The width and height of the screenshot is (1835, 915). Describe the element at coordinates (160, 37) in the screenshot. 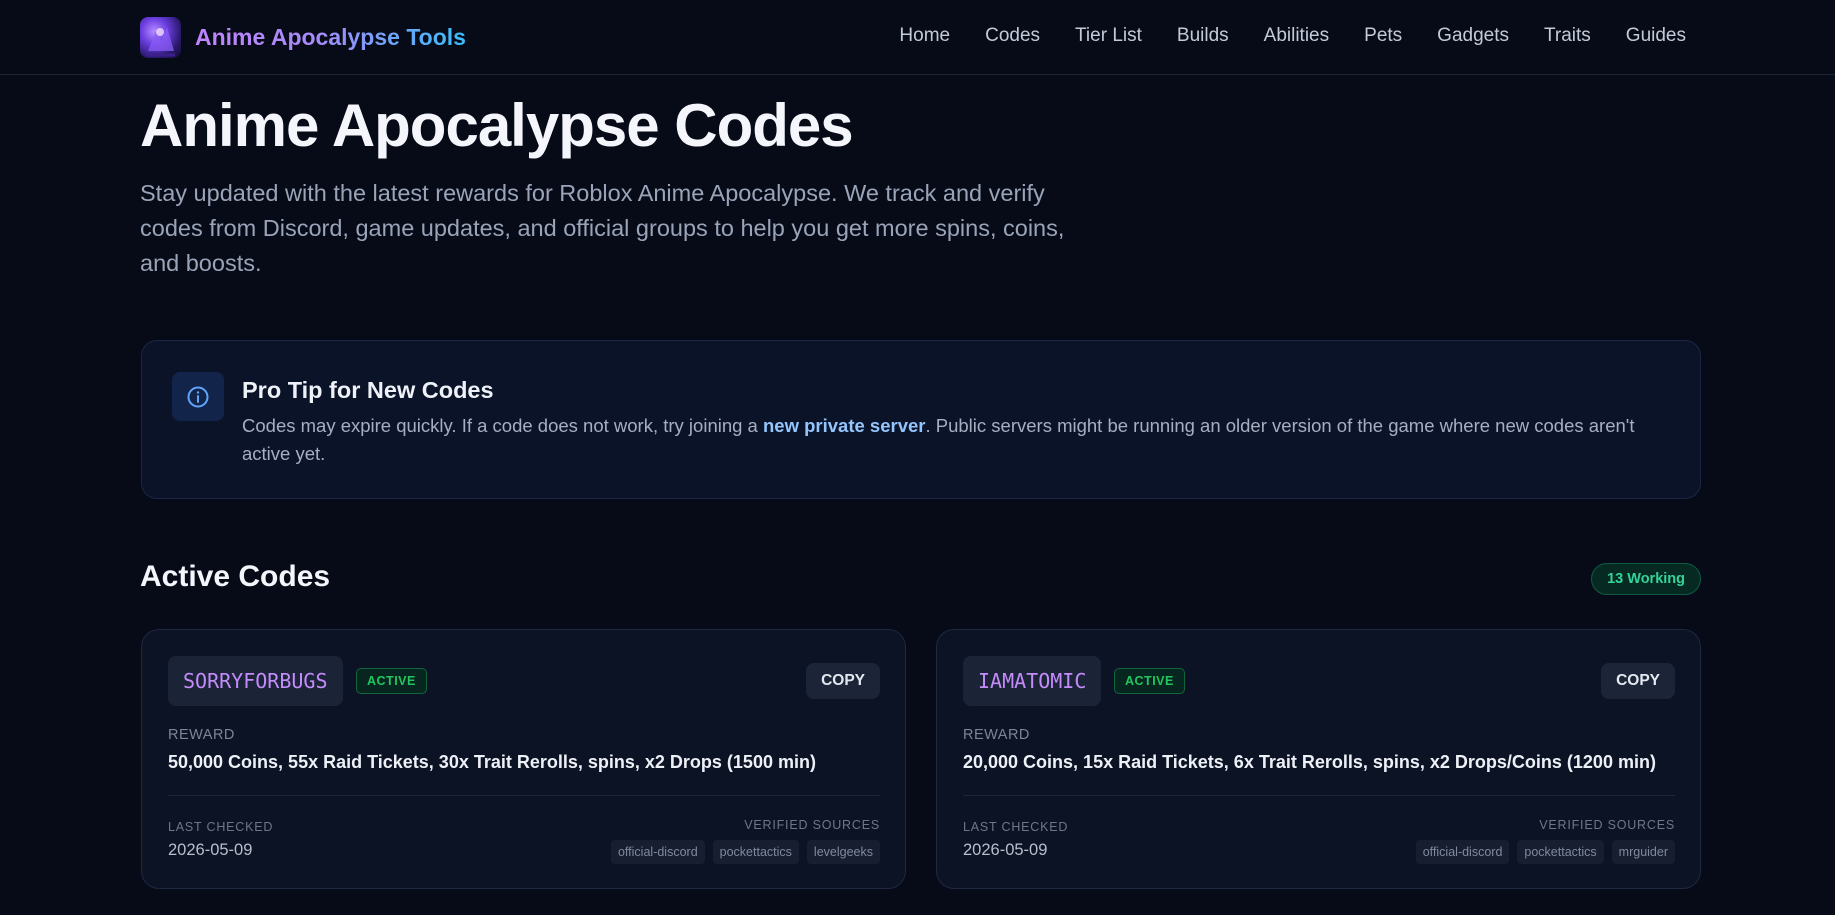

I see `brand-logo-icon` at that location.